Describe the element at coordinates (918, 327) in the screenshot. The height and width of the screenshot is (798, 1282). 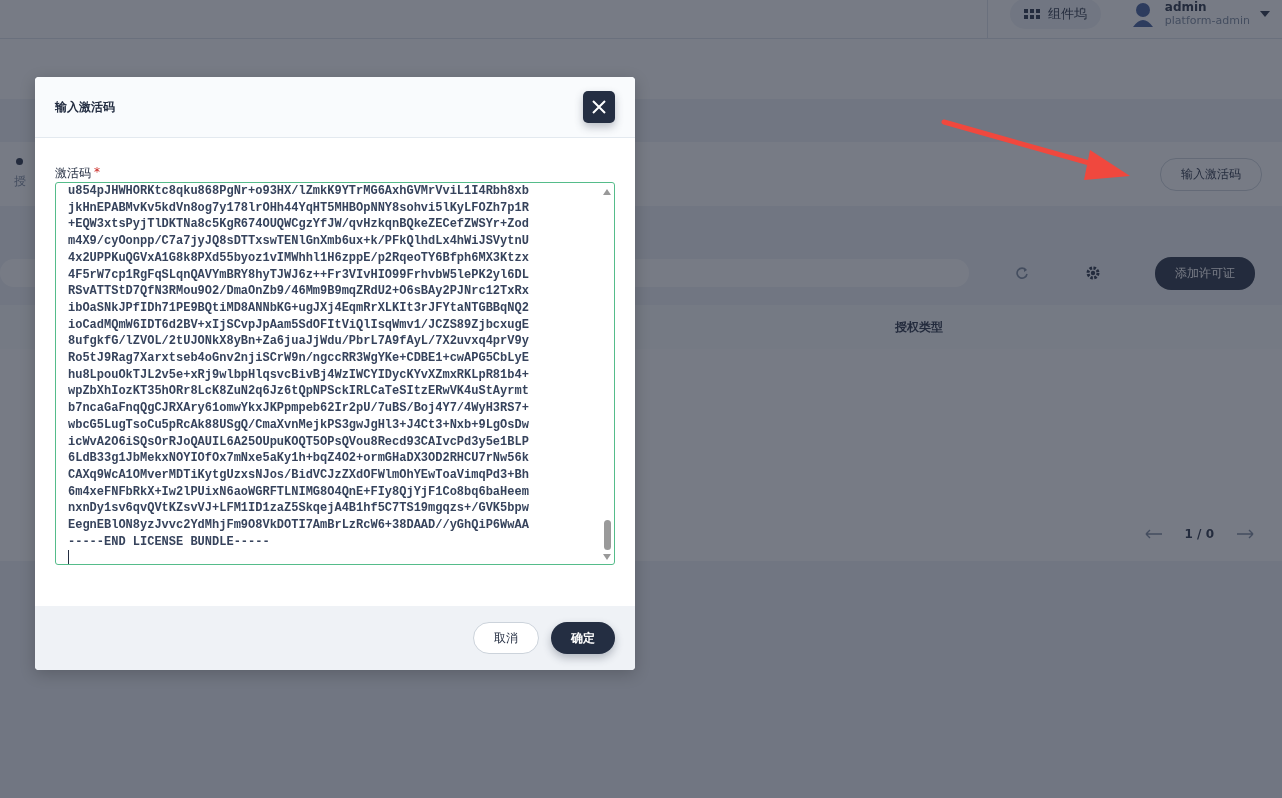
I see `column-header: 授权类型` at that location.